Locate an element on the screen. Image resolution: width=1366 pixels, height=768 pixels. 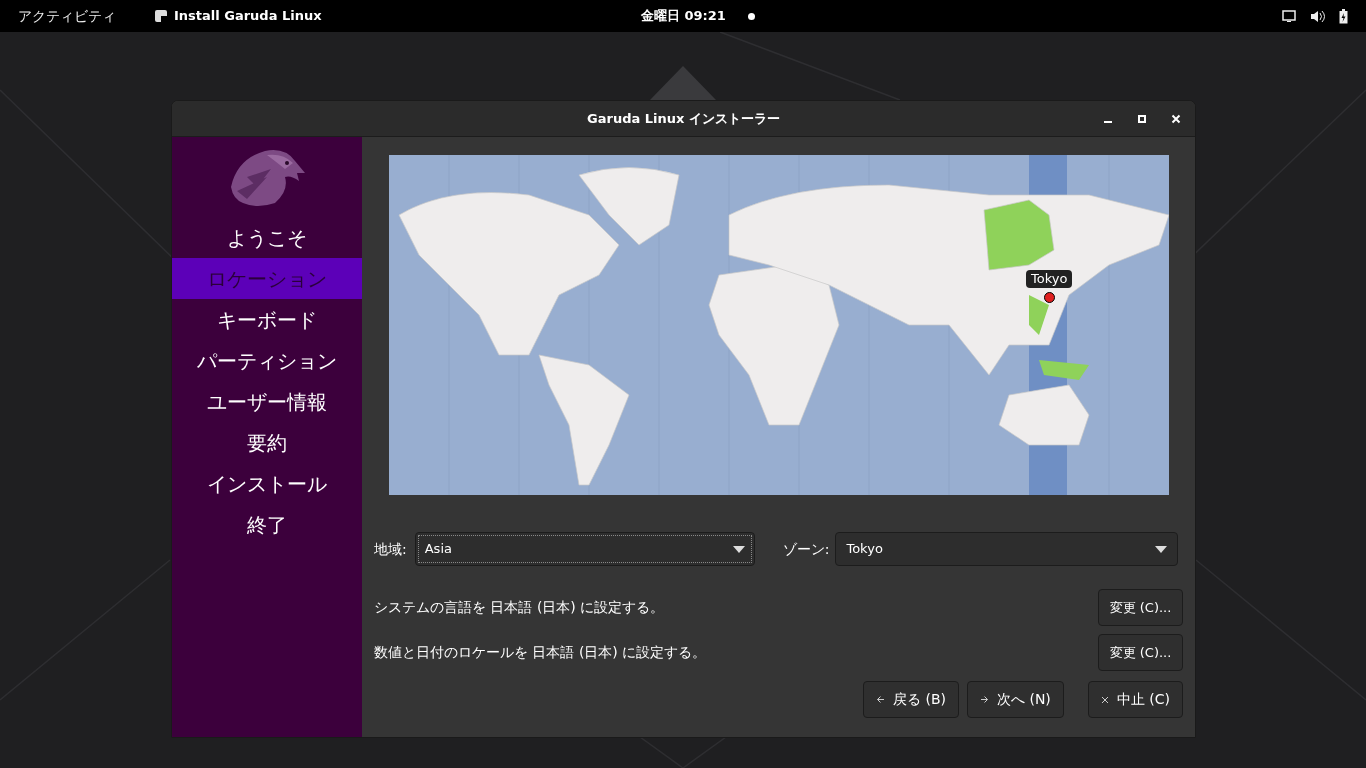
maximize-icon is located at coordinates (1142, 119).